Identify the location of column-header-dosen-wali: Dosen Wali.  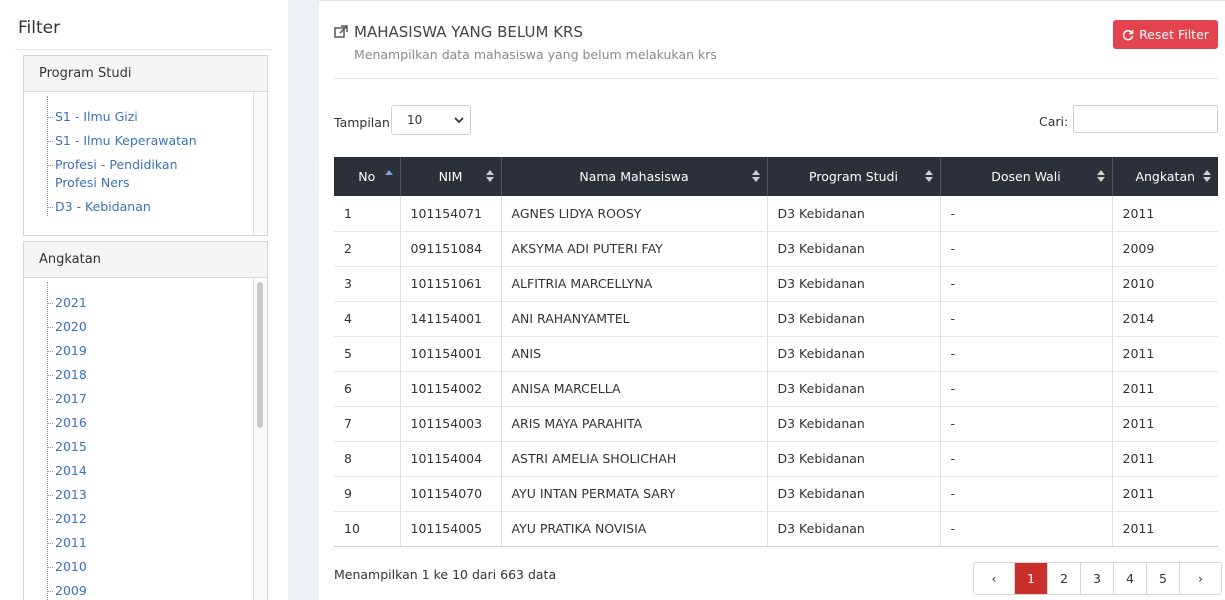
(1026, 176).